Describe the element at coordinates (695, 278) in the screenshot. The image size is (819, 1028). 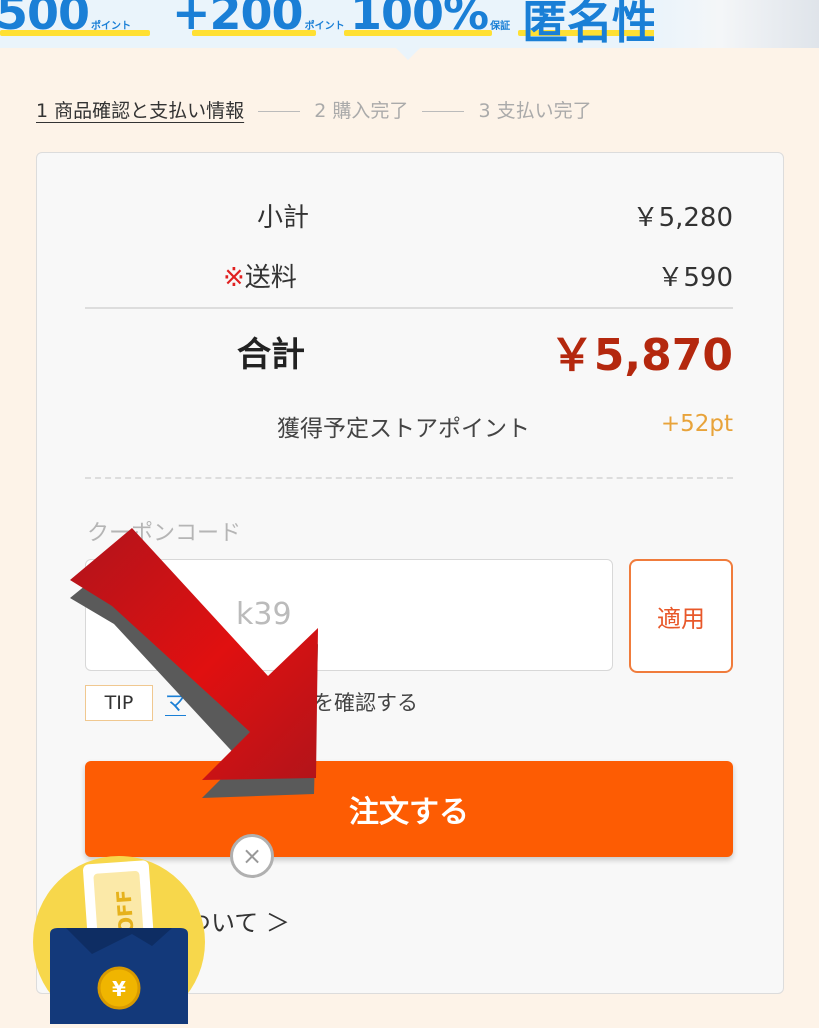
I see `shipping-value: ￥590` at that location.